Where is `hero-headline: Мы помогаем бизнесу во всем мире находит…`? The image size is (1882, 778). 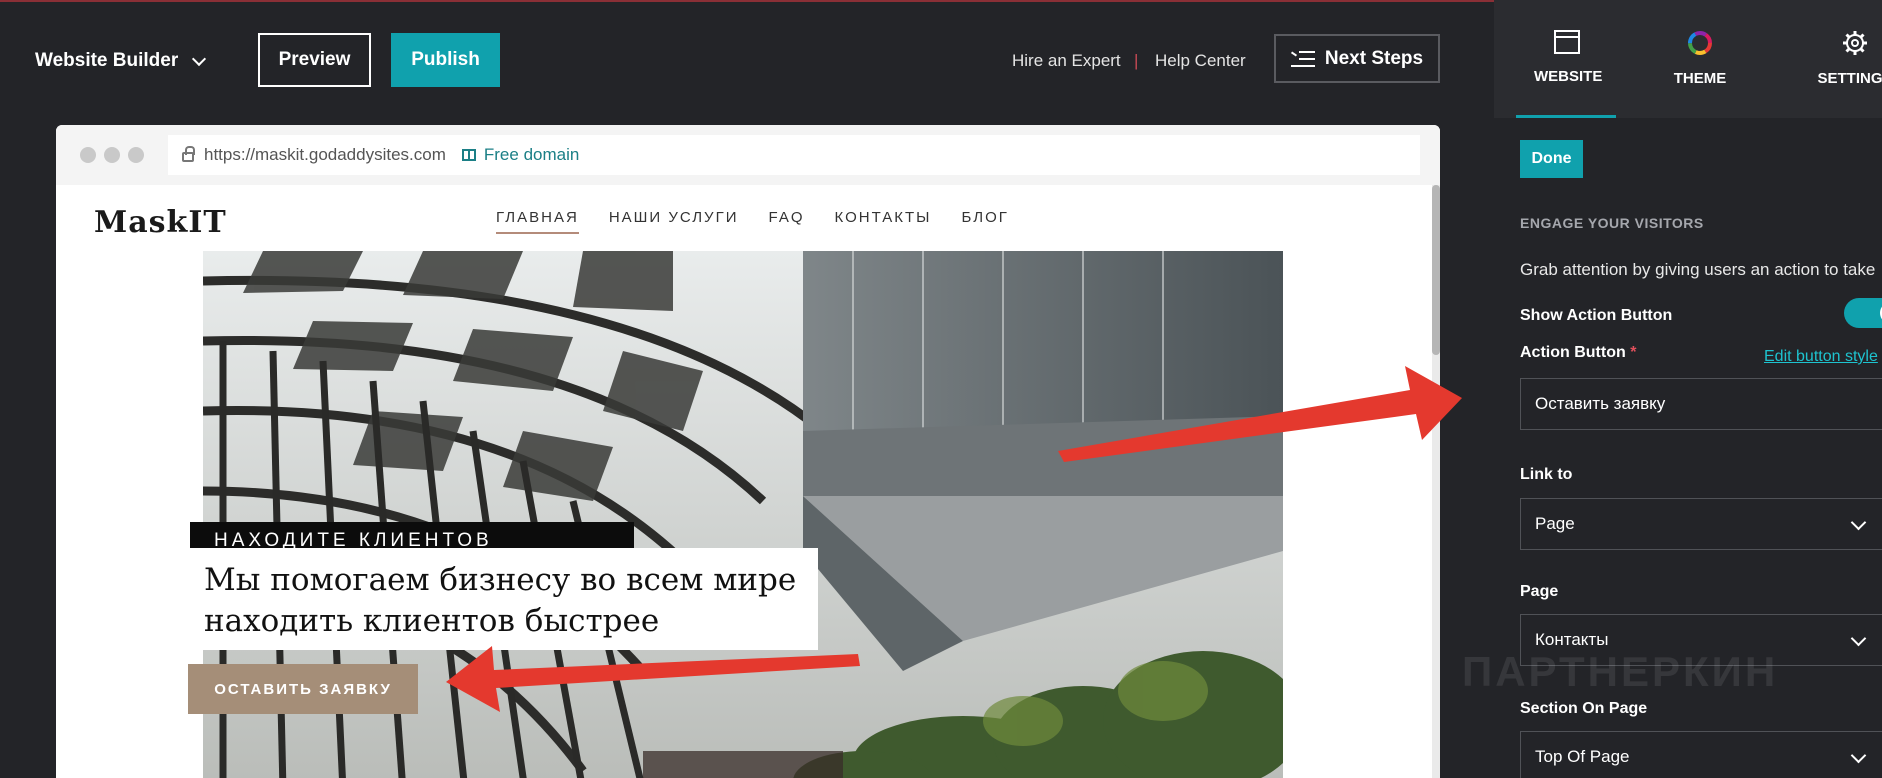 hero-headline: Мы помогаем бизнесу во всем мире находит… is located at coordinates (504, 599).